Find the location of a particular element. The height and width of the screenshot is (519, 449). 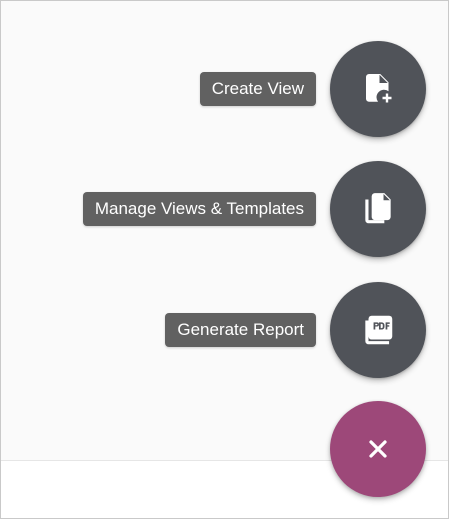

pdf-icon is located at coordinates (378, 330).